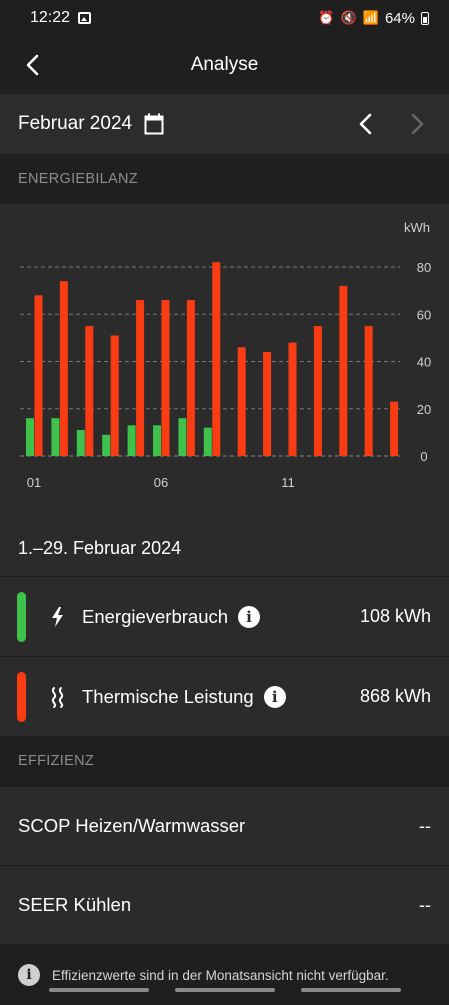 This screenshot has width=449, height=1005. Describe the element at coordinates (75, 124) in the screenshot. I see `month-label: Februar 2024` at that location.